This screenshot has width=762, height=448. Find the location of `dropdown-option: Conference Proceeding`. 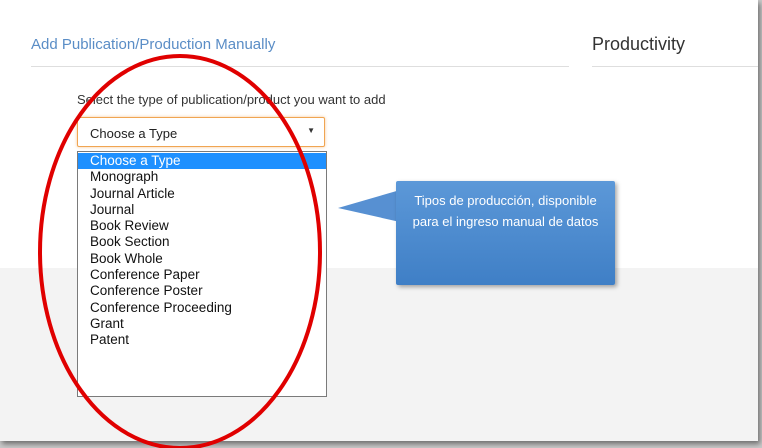

dropdown-option: Conference Proceeding is located at coordinates (202, 308).